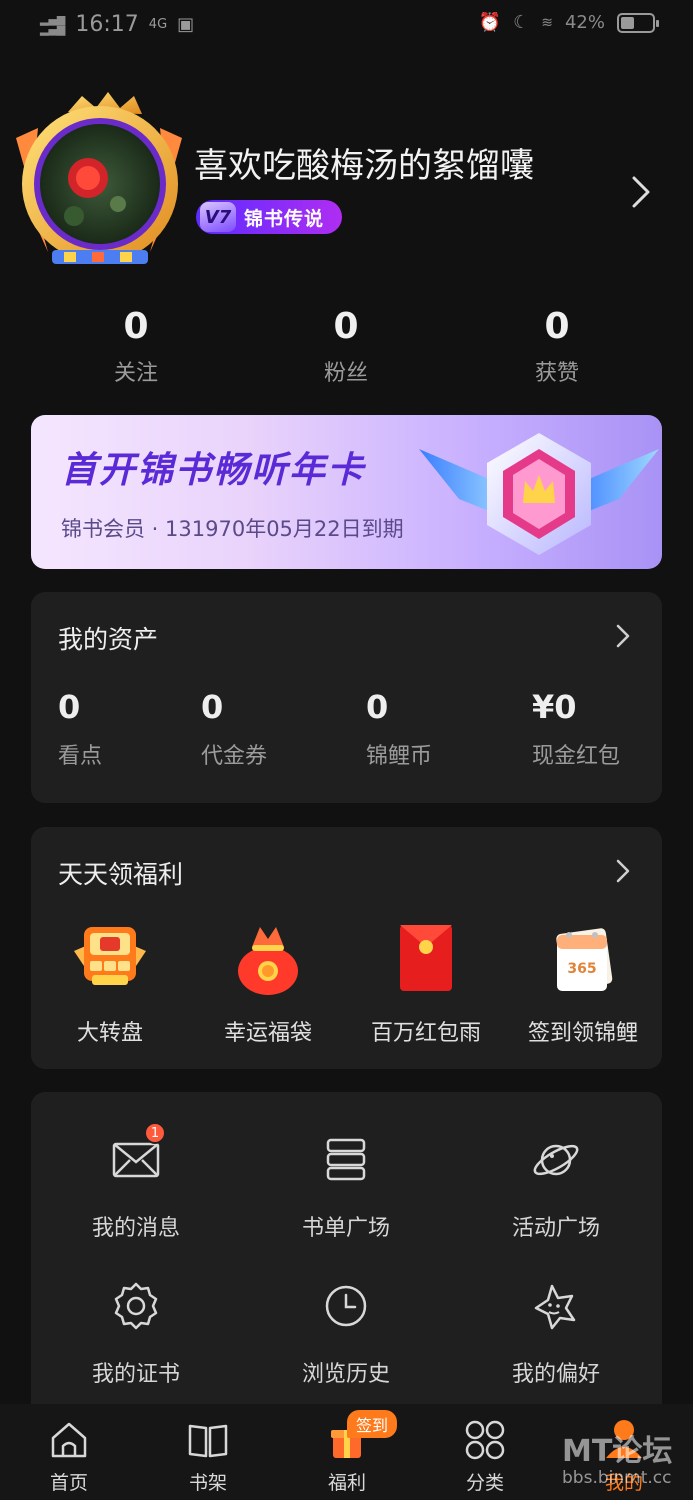 The height and width of the screenshot is (1500, 693). Describe the element at coordinates (581, 969) in the screenshot. I see `calendar-icon-text: 365` at that location.